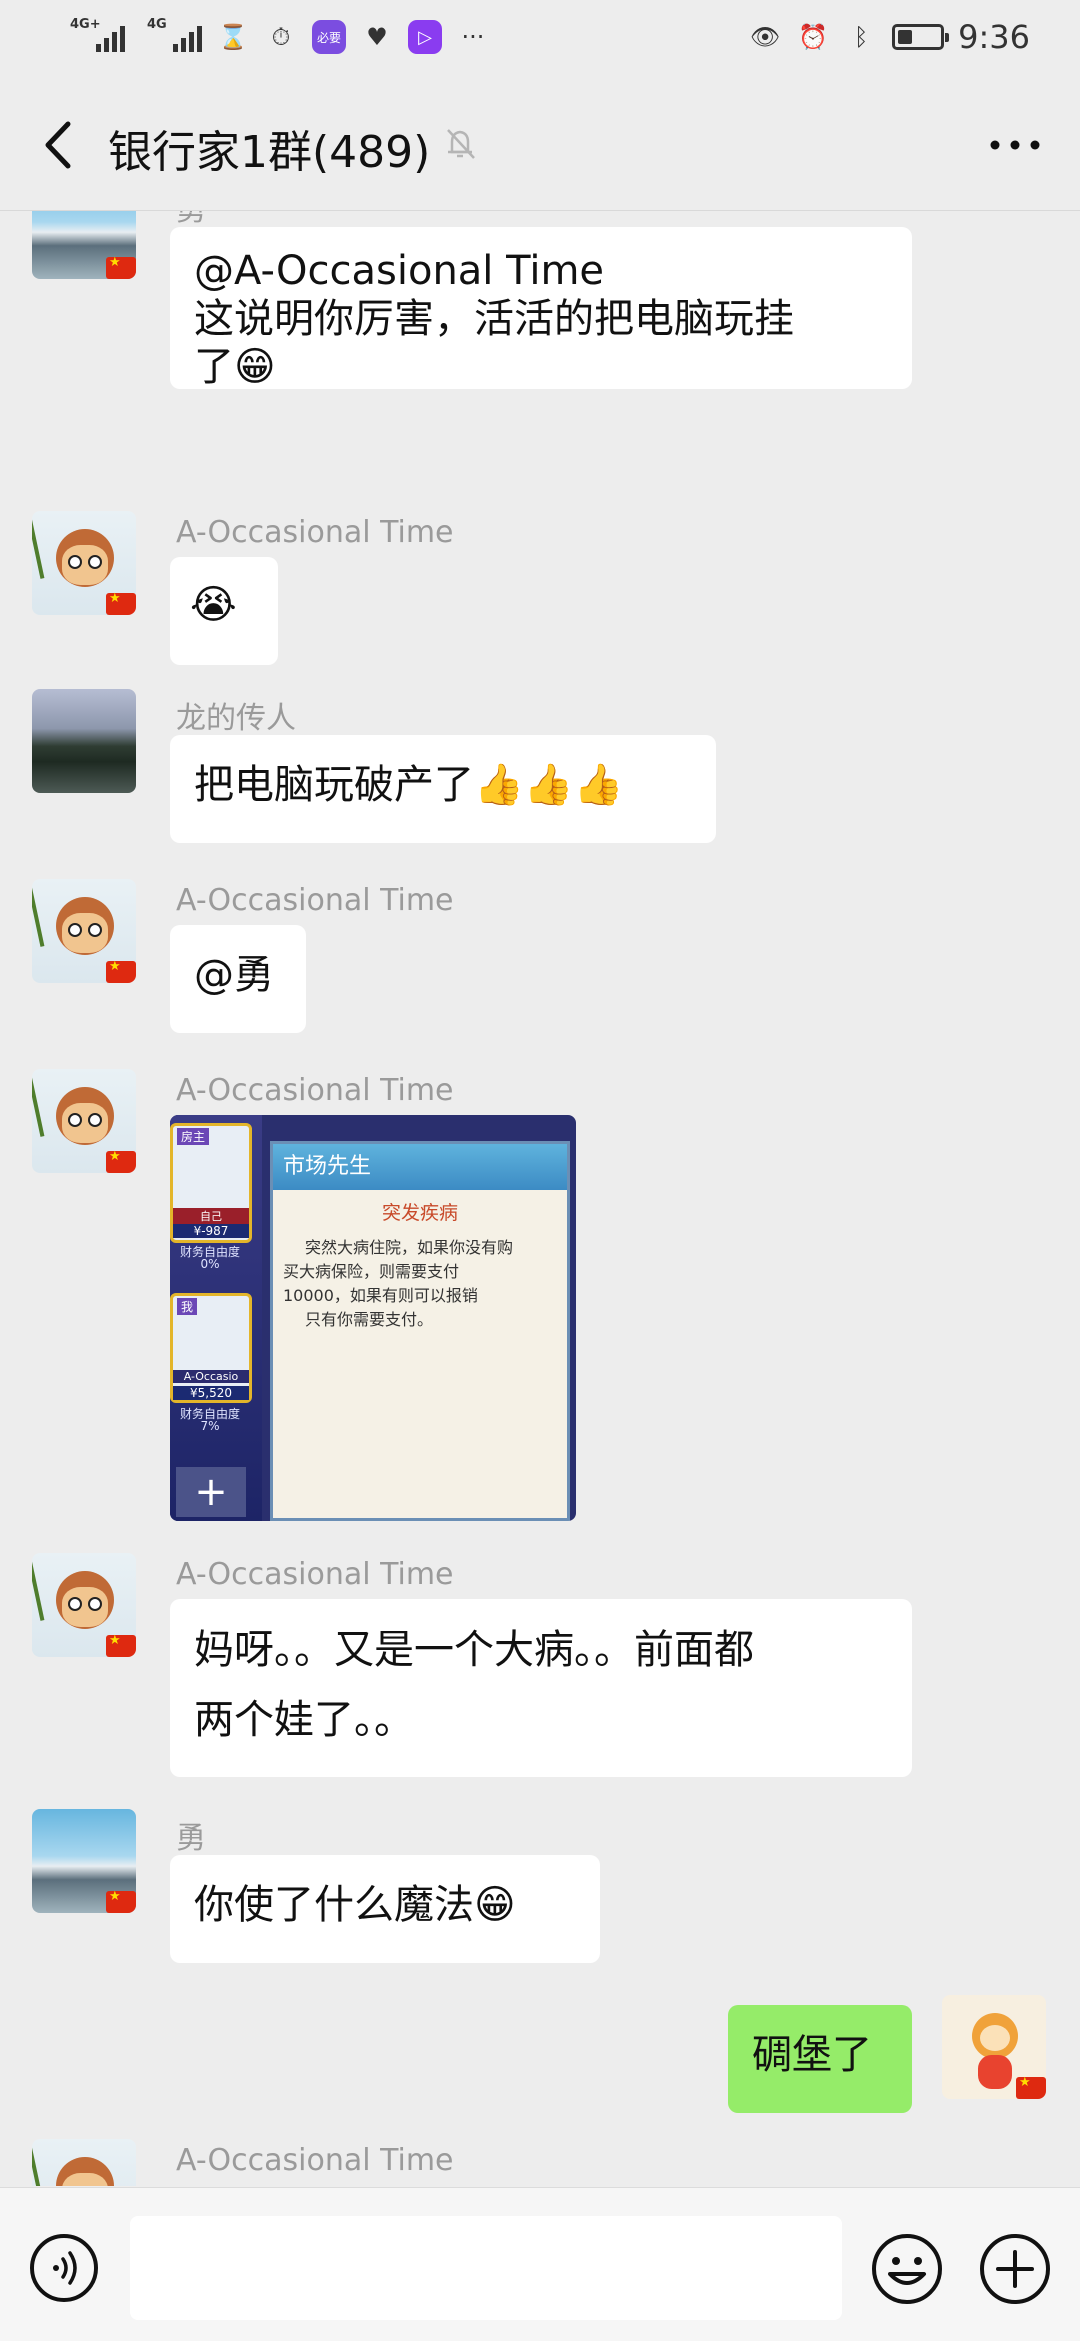 The height and width of the screenshot is (2341, 1080). I want to click on message-item: 勇 @A-Occasional Time 这说明你厉害，活活的把电脑玩挂 了😁, so click(540, 341).